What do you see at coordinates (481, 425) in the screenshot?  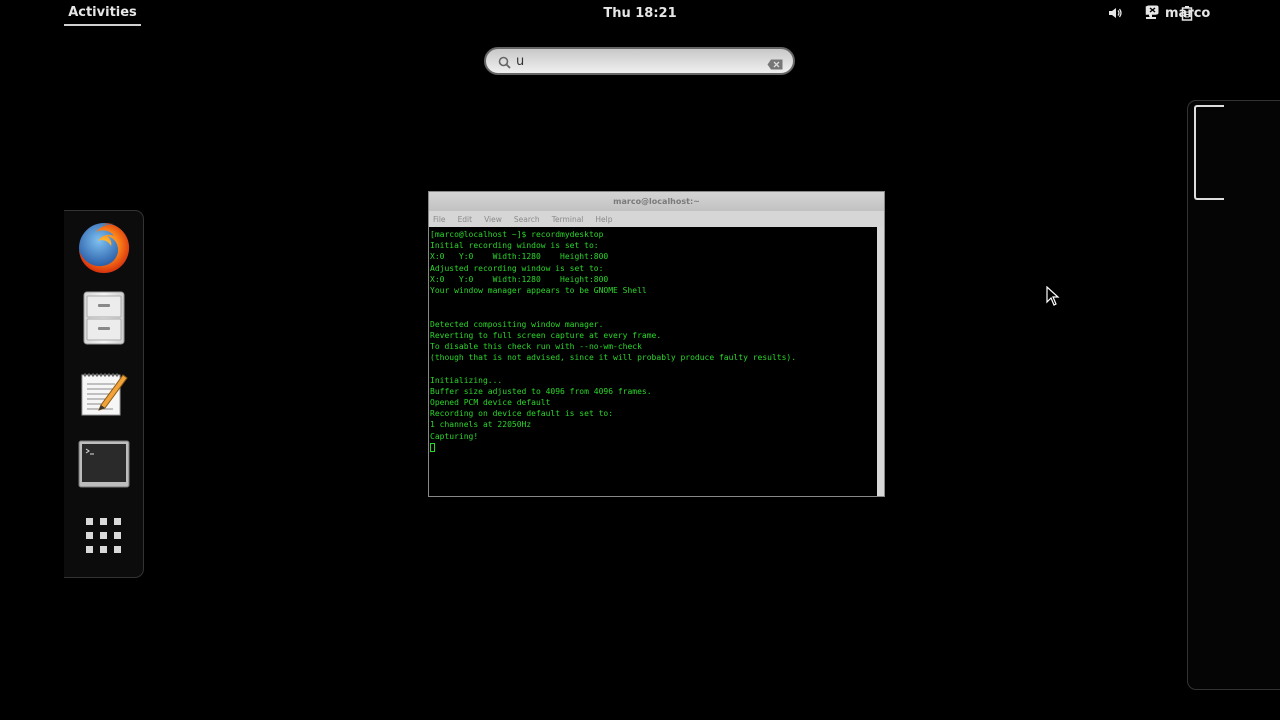 I see `terminal-line: 1 channels at 22050Hz` at bounding box center [481, 425].